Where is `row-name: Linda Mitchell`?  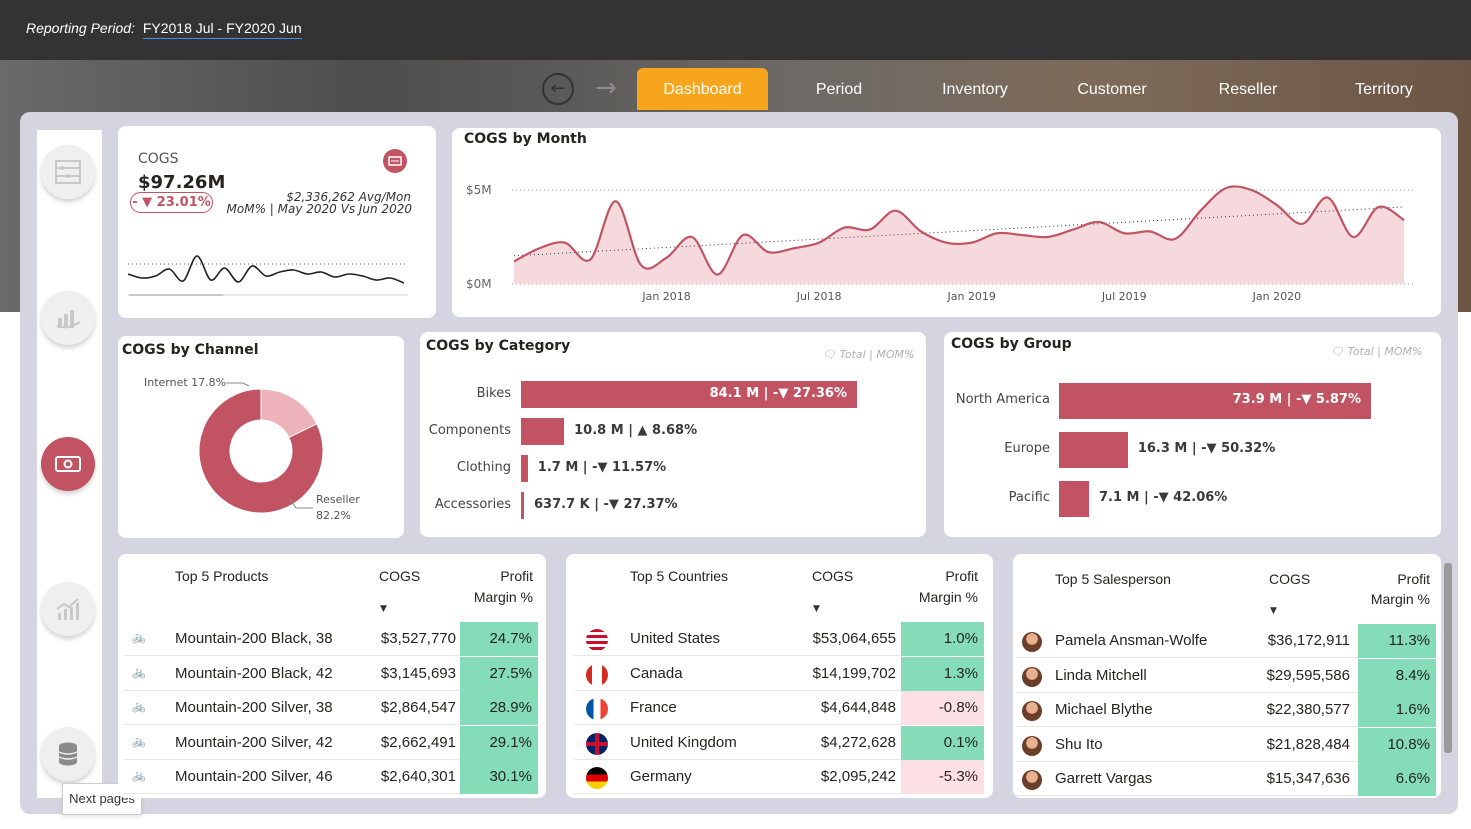
row-name: Linda Mitchell is located at coordinates (1101, 675).